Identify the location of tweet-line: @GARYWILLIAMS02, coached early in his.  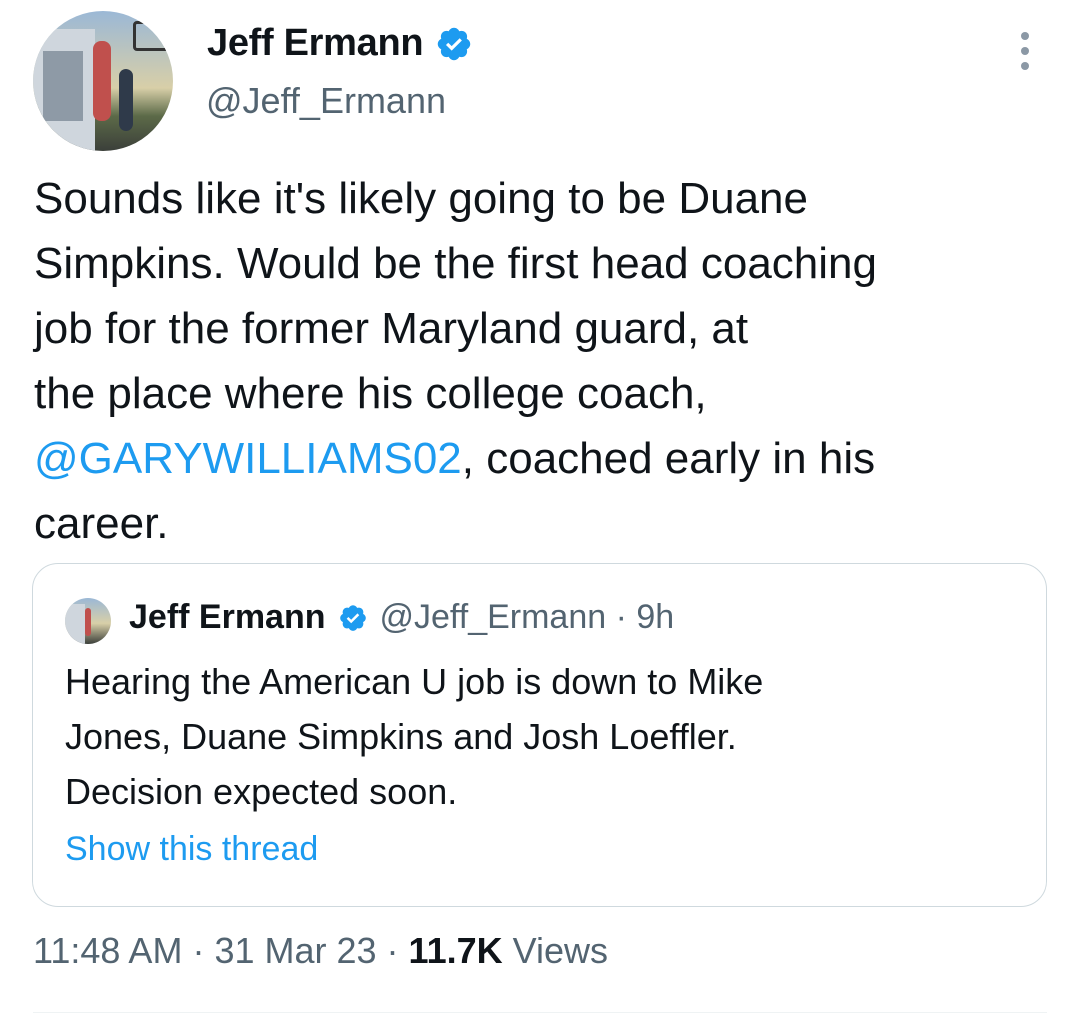
(541, 458).